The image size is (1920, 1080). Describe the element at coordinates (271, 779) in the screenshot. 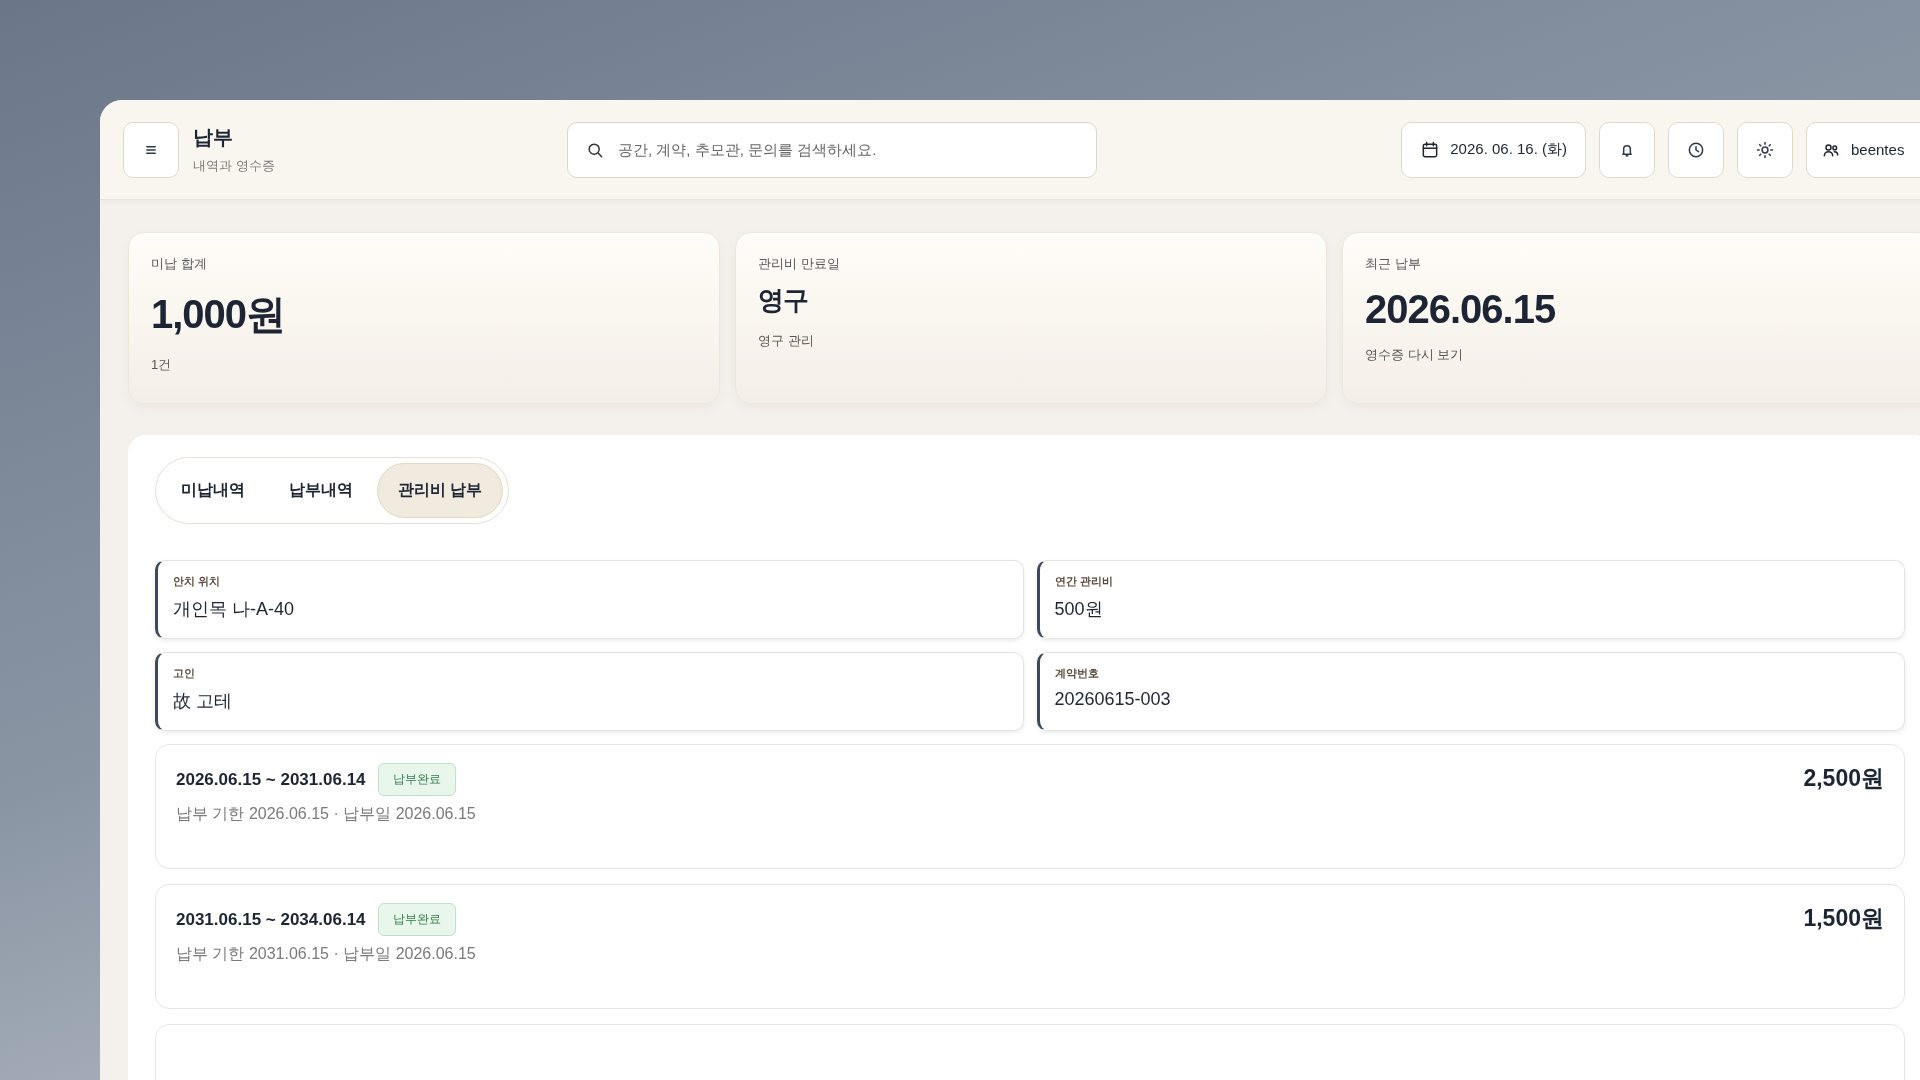

I see `payment-period: 2026.06.15 ~ 2031.06.14` at that location.